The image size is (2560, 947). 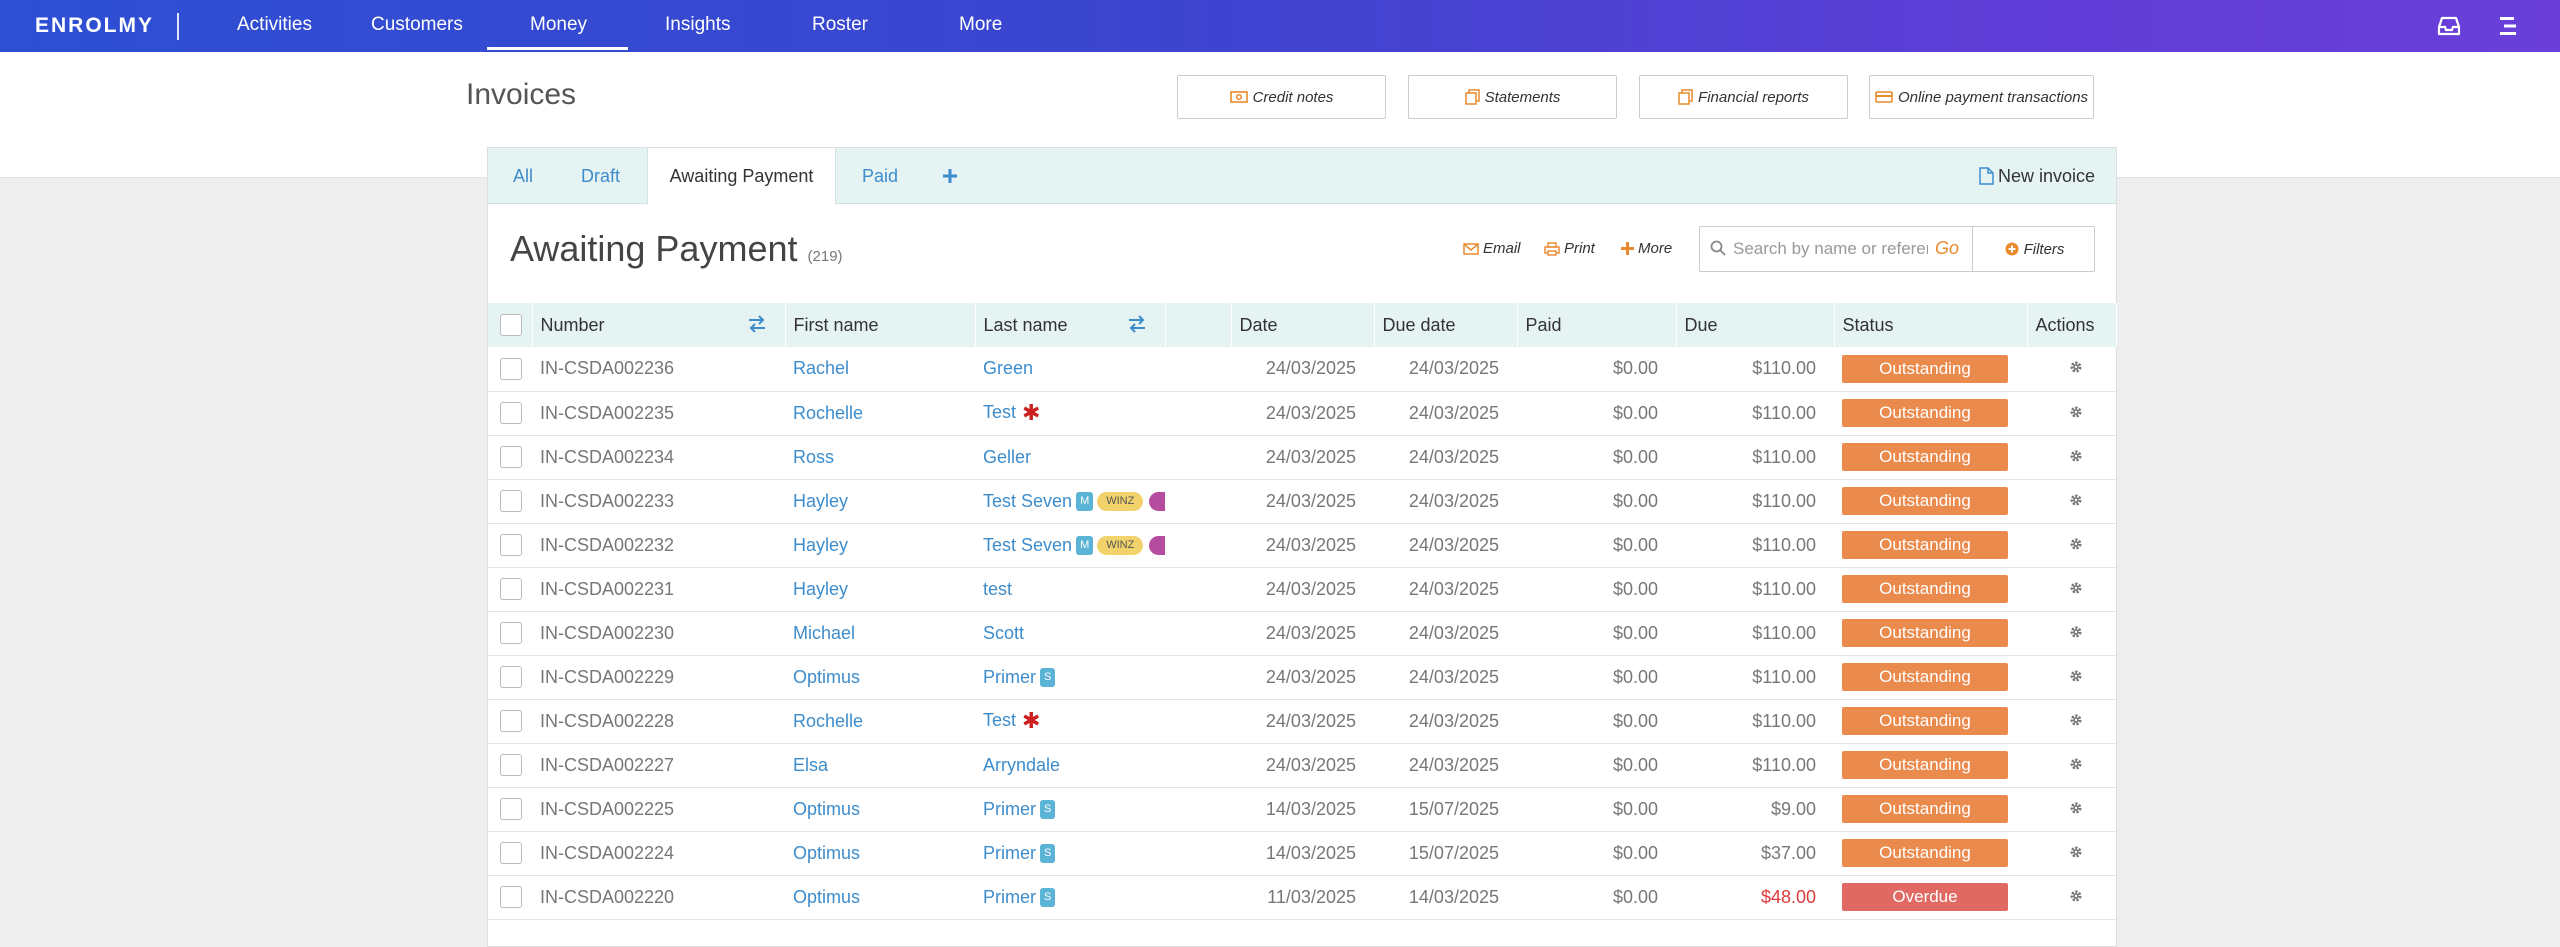 What do you see at coordinates (950, 178) in the screenshot?
I see `add-tab-icon` at bounding box center [950, 178].